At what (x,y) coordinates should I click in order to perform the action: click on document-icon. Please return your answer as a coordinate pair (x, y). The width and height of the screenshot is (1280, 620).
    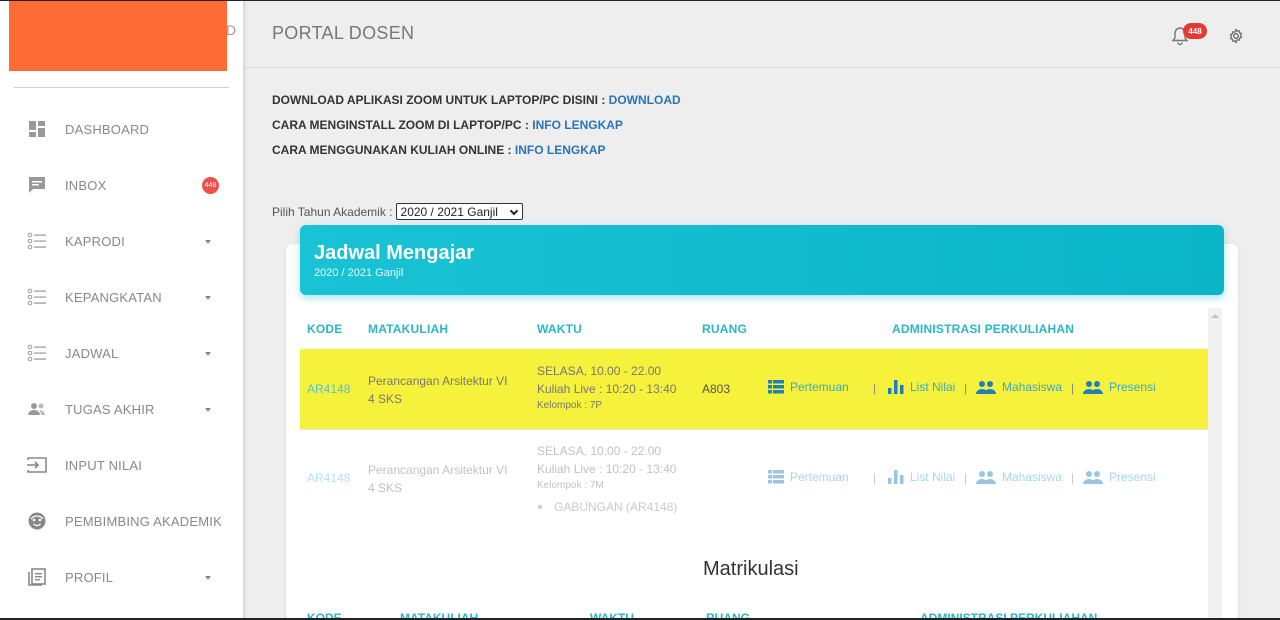
    Looking at the image, I should click on (37, 577).